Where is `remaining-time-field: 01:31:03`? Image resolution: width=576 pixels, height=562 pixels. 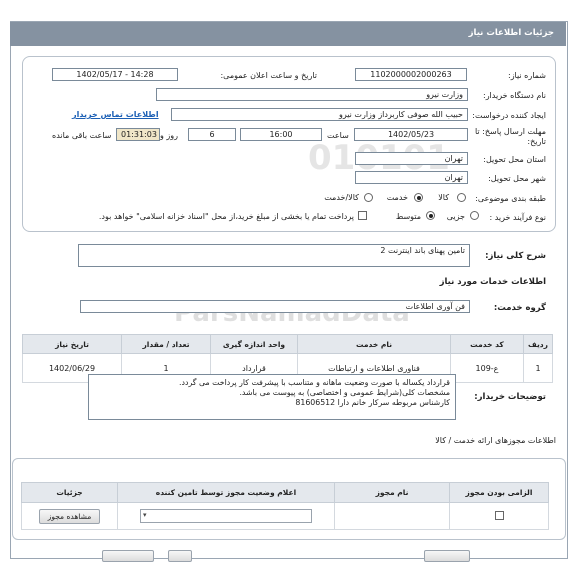 remaining-time-field: 01:31:03 is located at coordinates (138, 134).